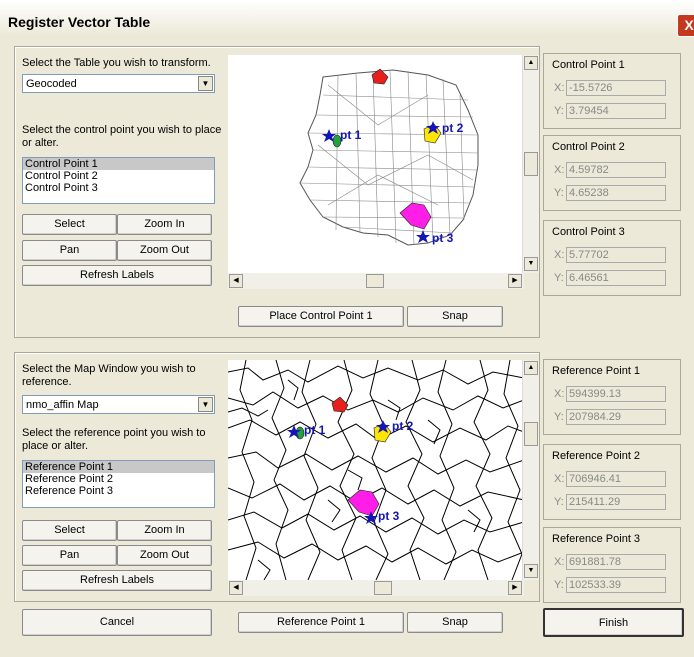 The width and height of the screenshot is (694, 657). I want to click on table-select-value: Geocoded, so click(51, 84).